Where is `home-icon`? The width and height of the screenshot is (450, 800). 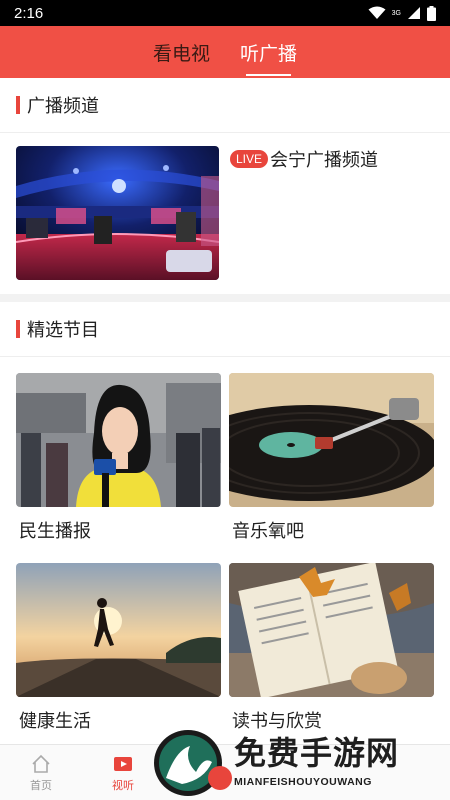 home-icon is located at coordinates (41, 763).